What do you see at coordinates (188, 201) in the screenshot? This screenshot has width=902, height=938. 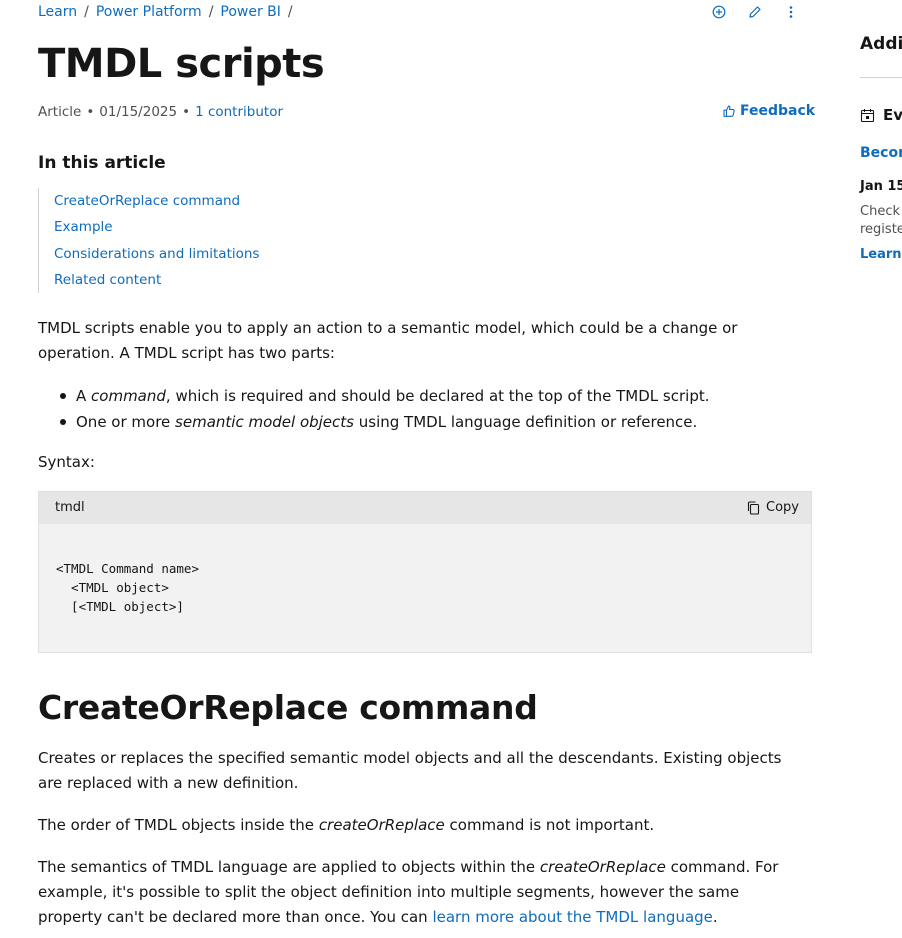 I see `toc-item-createorreplace: CreateOrReplace command` at bounding box center [188, 201].